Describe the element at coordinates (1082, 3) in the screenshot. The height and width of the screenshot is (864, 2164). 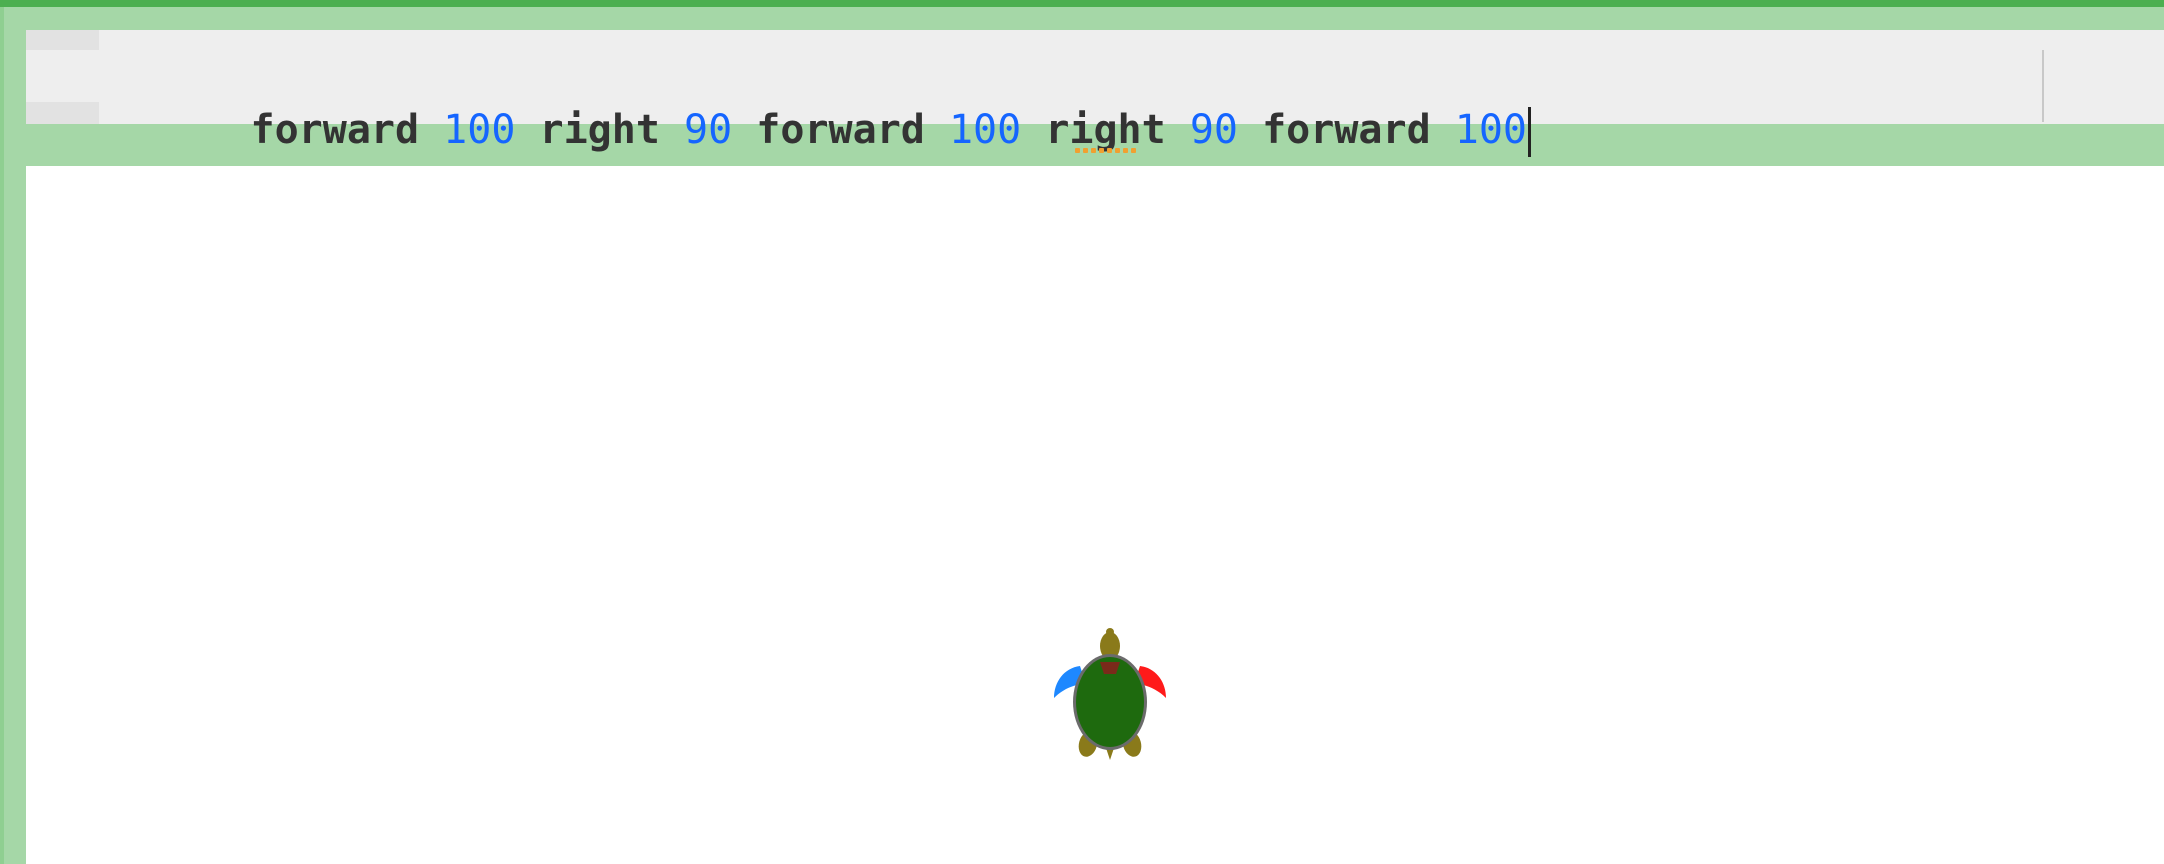
I see `top-accent-bar` at that location.